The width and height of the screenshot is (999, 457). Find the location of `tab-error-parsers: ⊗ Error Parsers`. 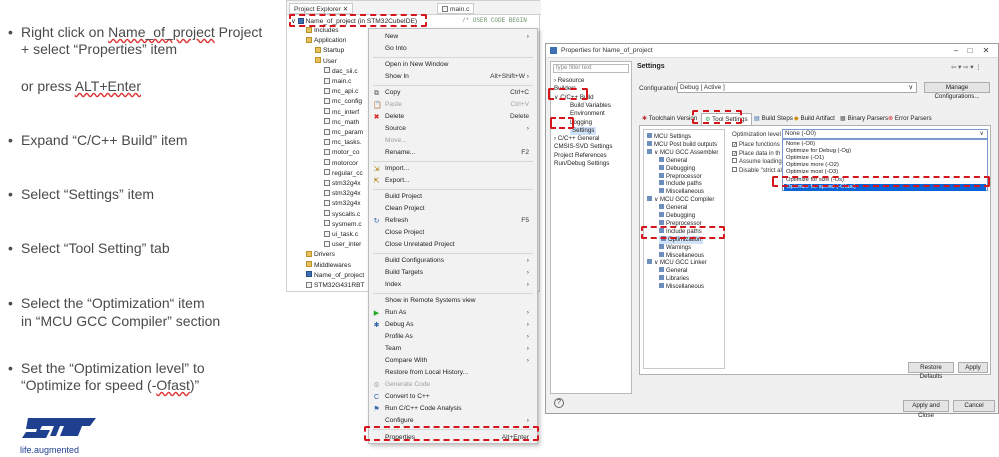

tab-error-parsers: ⊗ Error Parsers is located at coordinates (910, 119).